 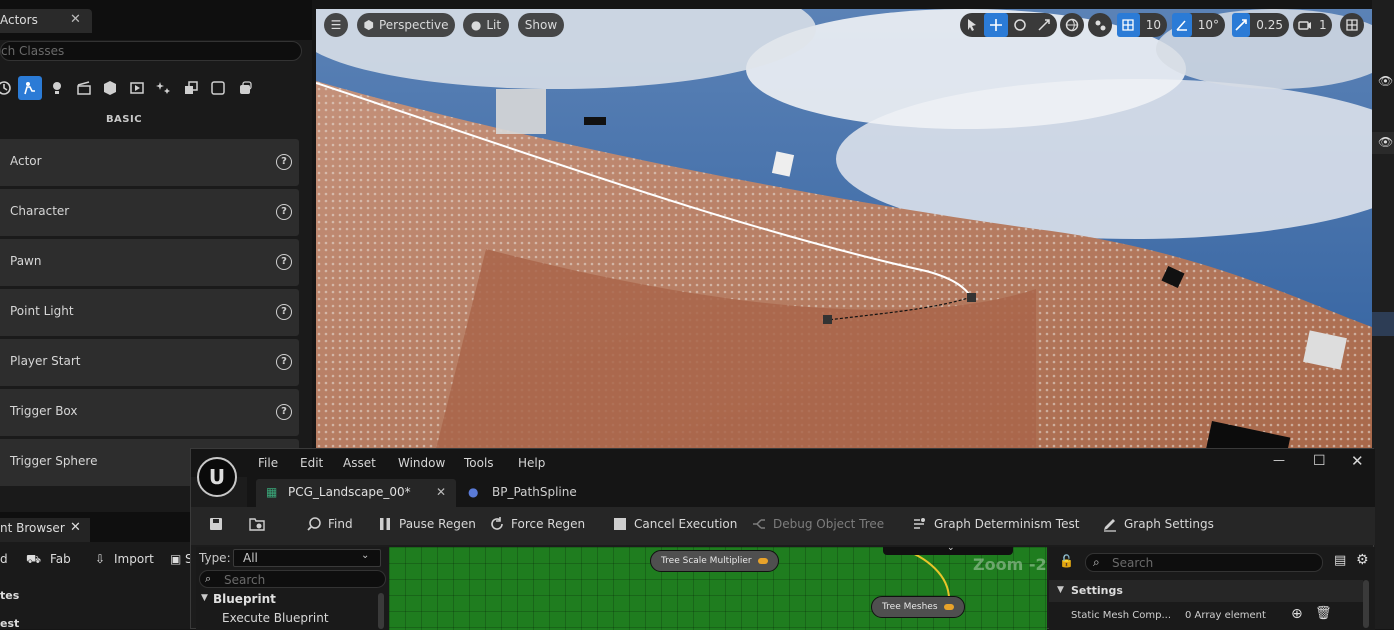 I want to click on palette-scrollbar, so click(x=381, y=611).